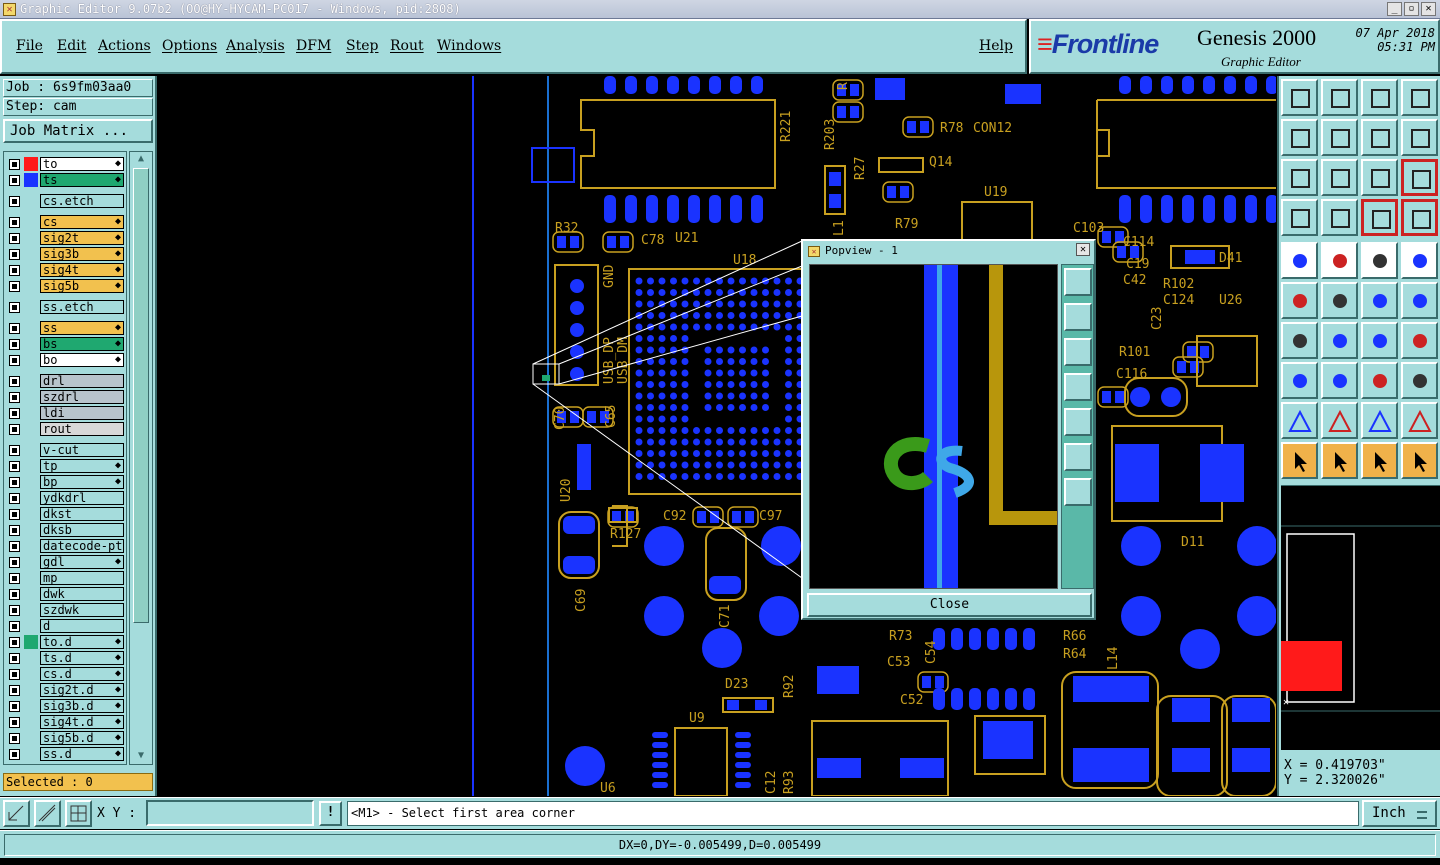 The image size is (1440, 865). What do you see at coordinates (1419, 217) in the screenshot?
I see `tool-net-b-button` at bounding box center [1419, 217].